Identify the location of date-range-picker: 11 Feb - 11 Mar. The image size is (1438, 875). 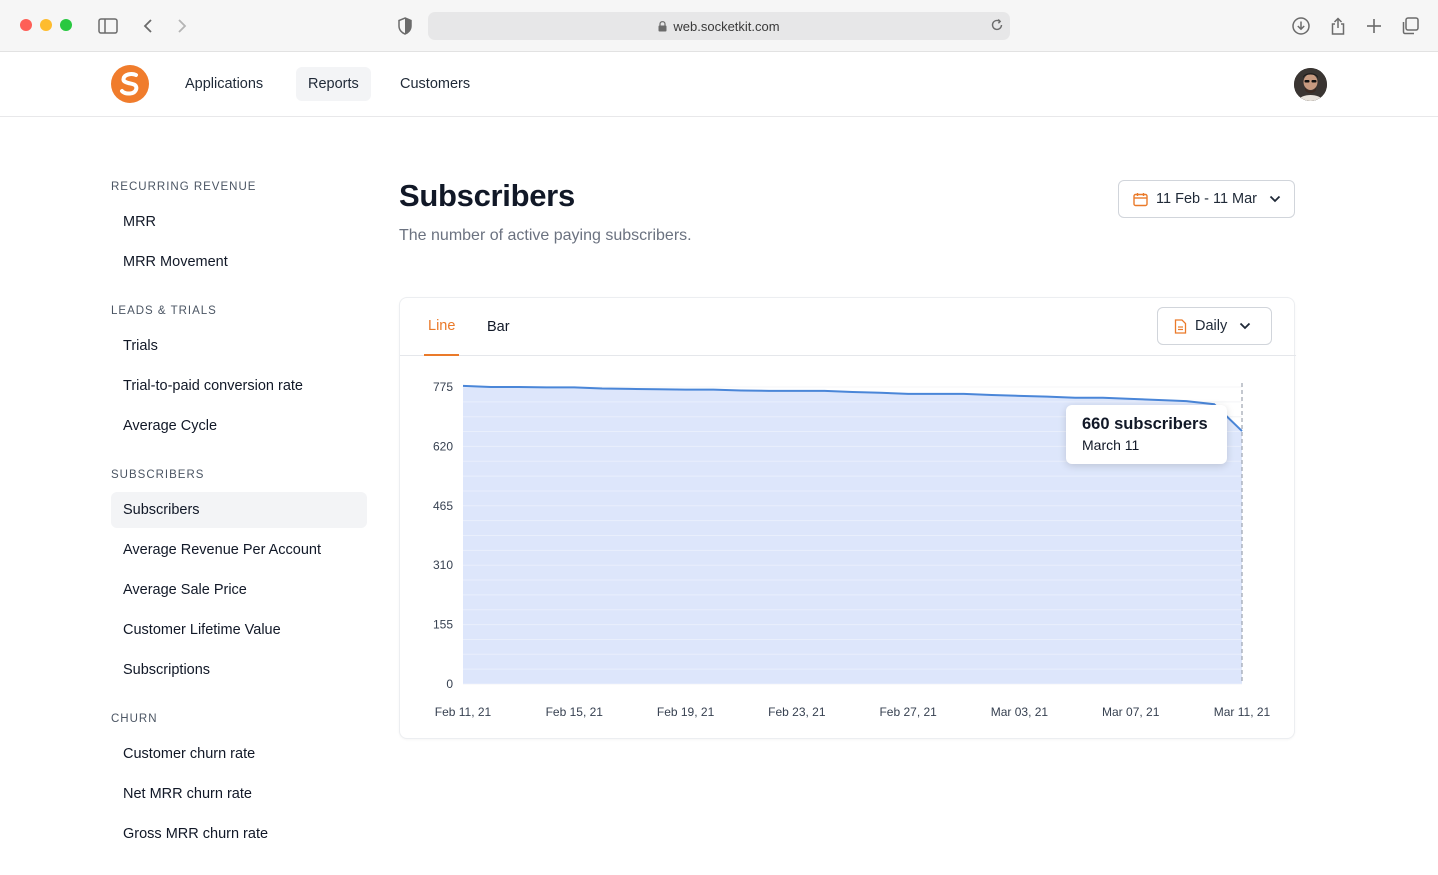
(1206, 199).